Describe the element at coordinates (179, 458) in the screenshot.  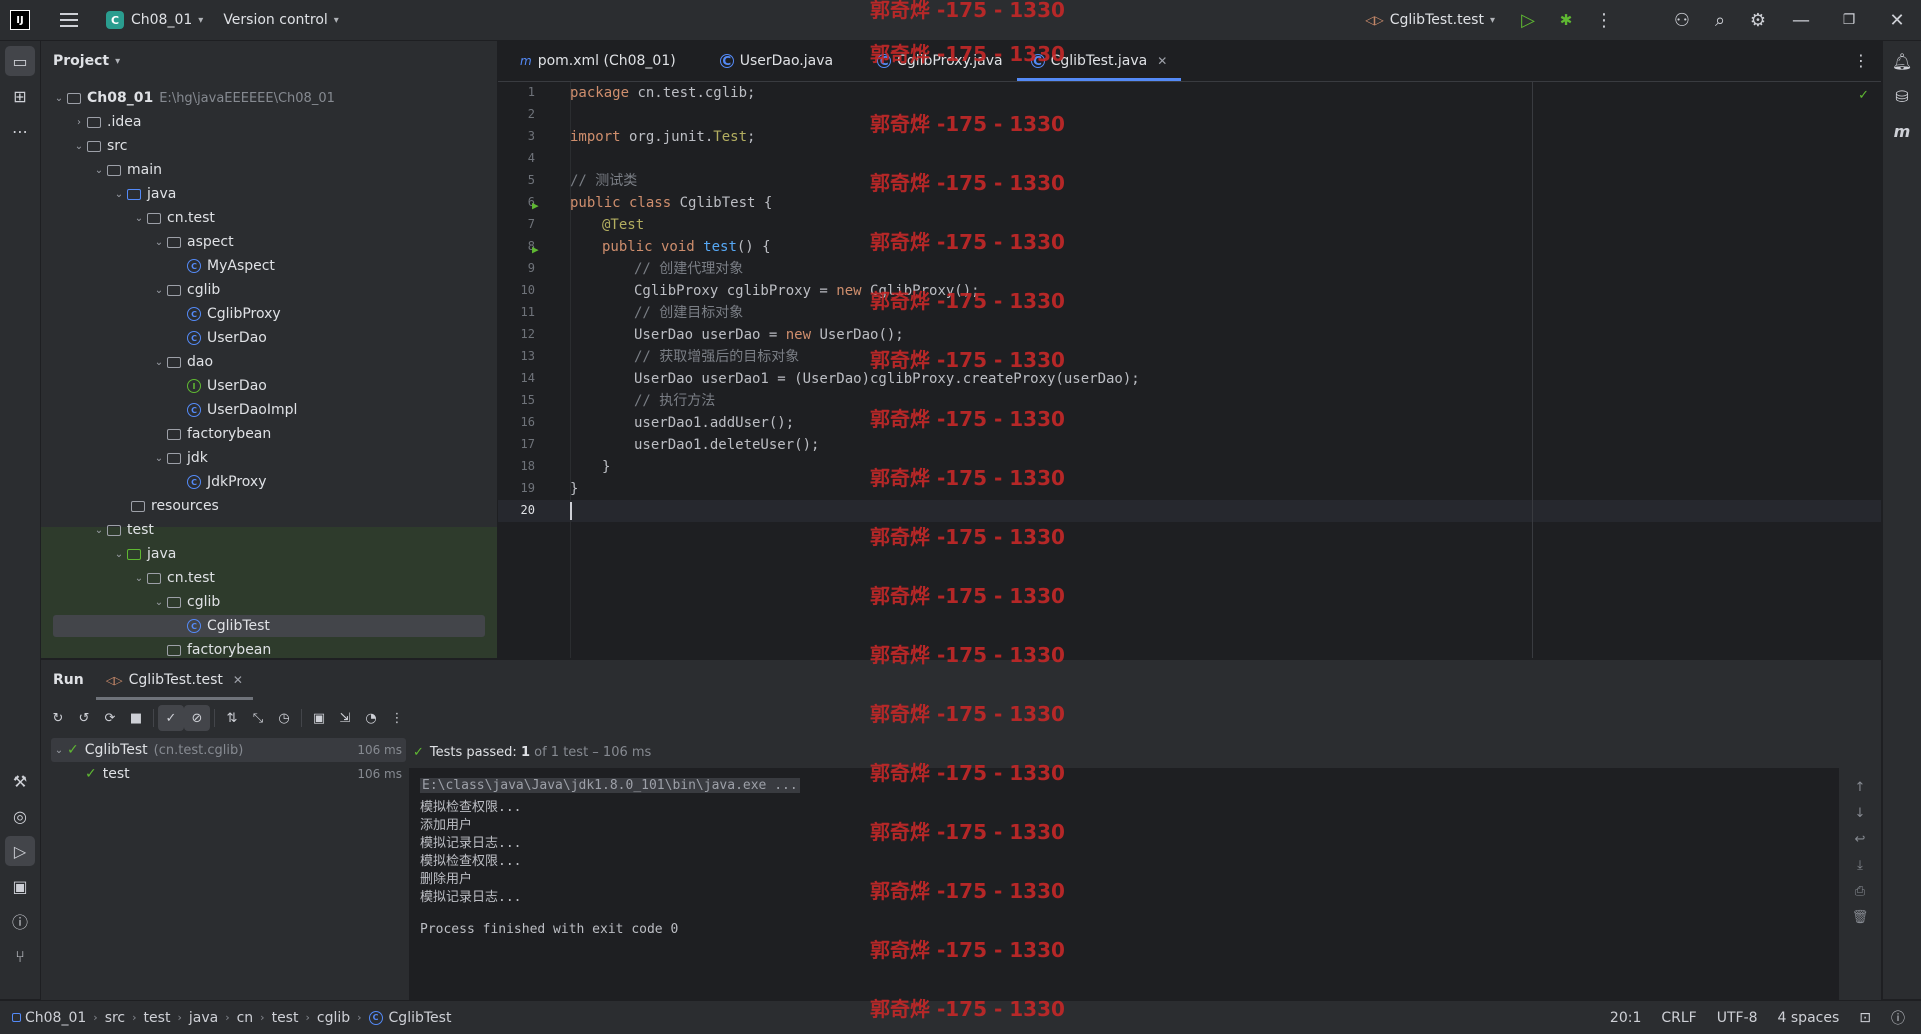
I see `tree-item-jdk: ⌄ jdk` at that location.